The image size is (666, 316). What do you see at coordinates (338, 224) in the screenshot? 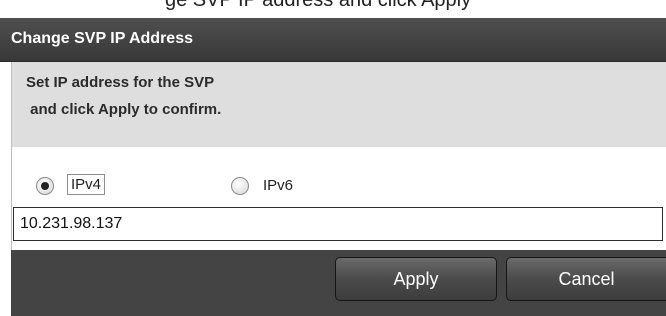
I see `ip-address-input` at bounding box center [338, 224].